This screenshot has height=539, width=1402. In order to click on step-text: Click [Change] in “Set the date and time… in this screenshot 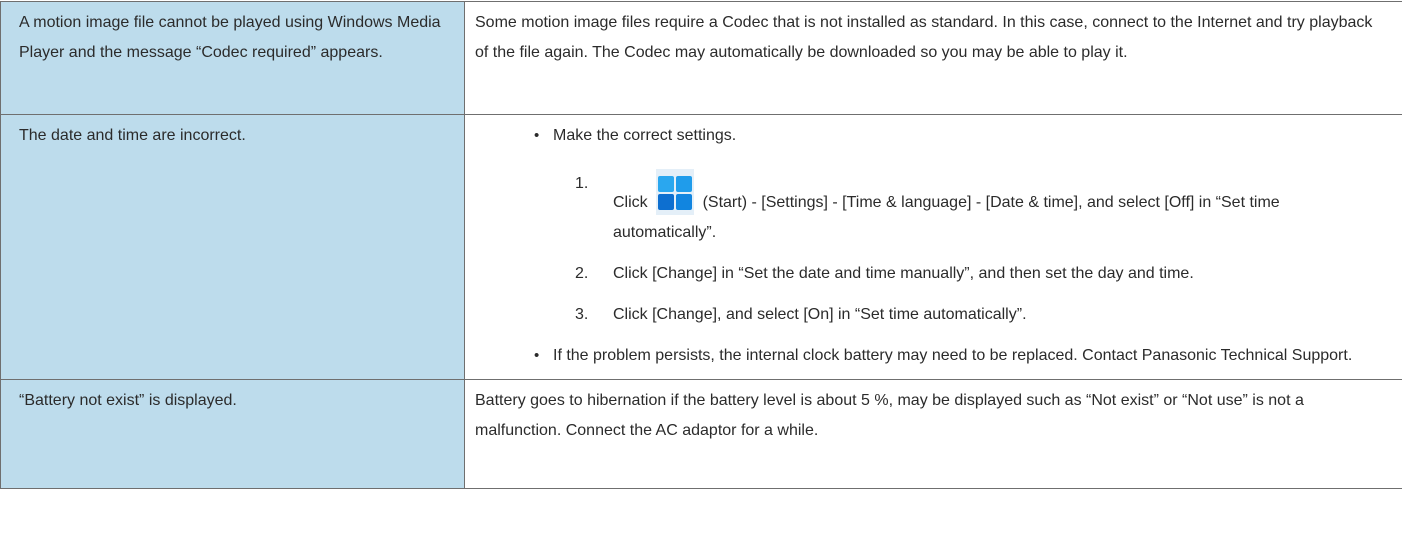, I will do `click(903, 273)`.